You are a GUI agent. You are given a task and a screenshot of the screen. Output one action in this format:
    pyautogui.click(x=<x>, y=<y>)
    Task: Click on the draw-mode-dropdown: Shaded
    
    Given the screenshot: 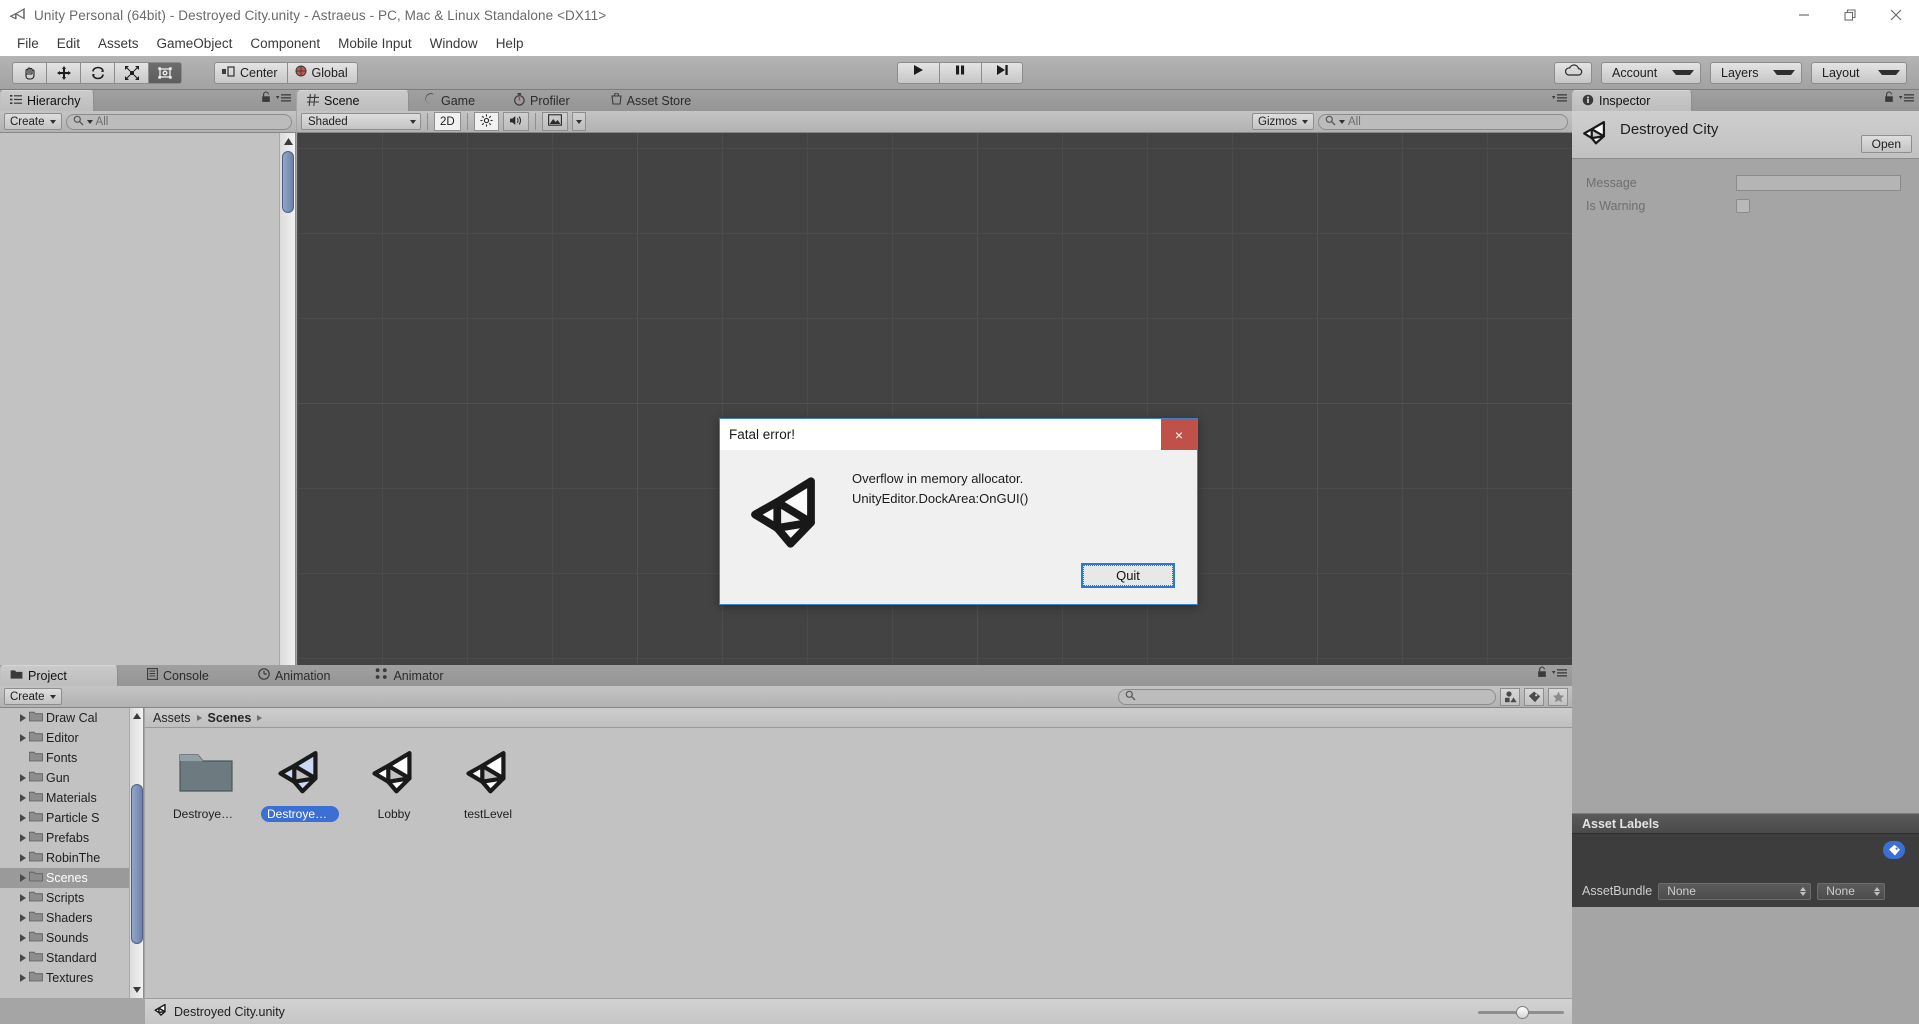 What is the action you would take?
    pyautogui.click(x=361, y=121)
    